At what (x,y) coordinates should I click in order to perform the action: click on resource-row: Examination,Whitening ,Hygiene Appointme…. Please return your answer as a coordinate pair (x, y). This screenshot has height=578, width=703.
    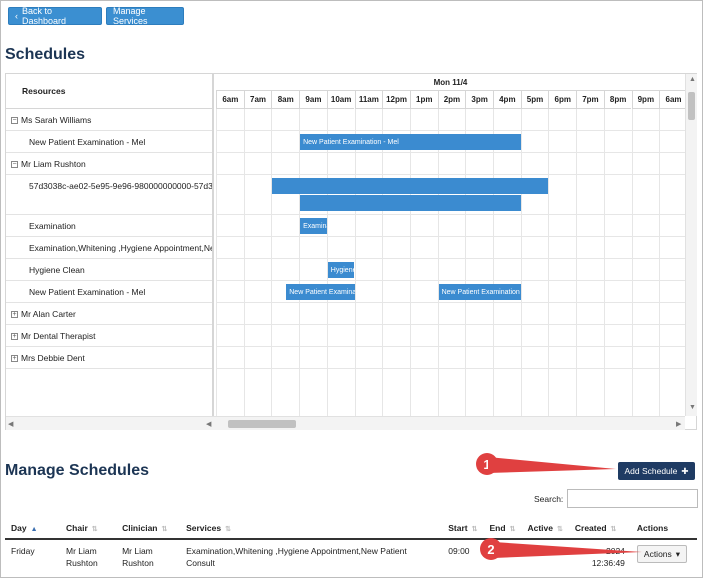
    Looking at the image, I should click on (109, 248).